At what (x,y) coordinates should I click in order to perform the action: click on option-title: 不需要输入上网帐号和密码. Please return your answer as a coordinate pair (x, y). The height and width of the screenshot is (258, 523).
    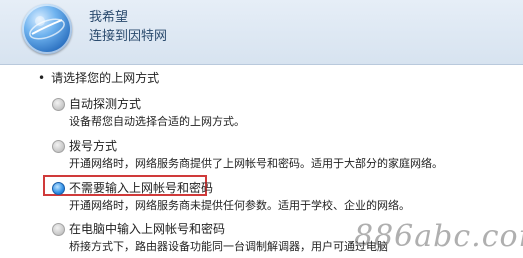
    Looking at the image, I should click on (141, 188).